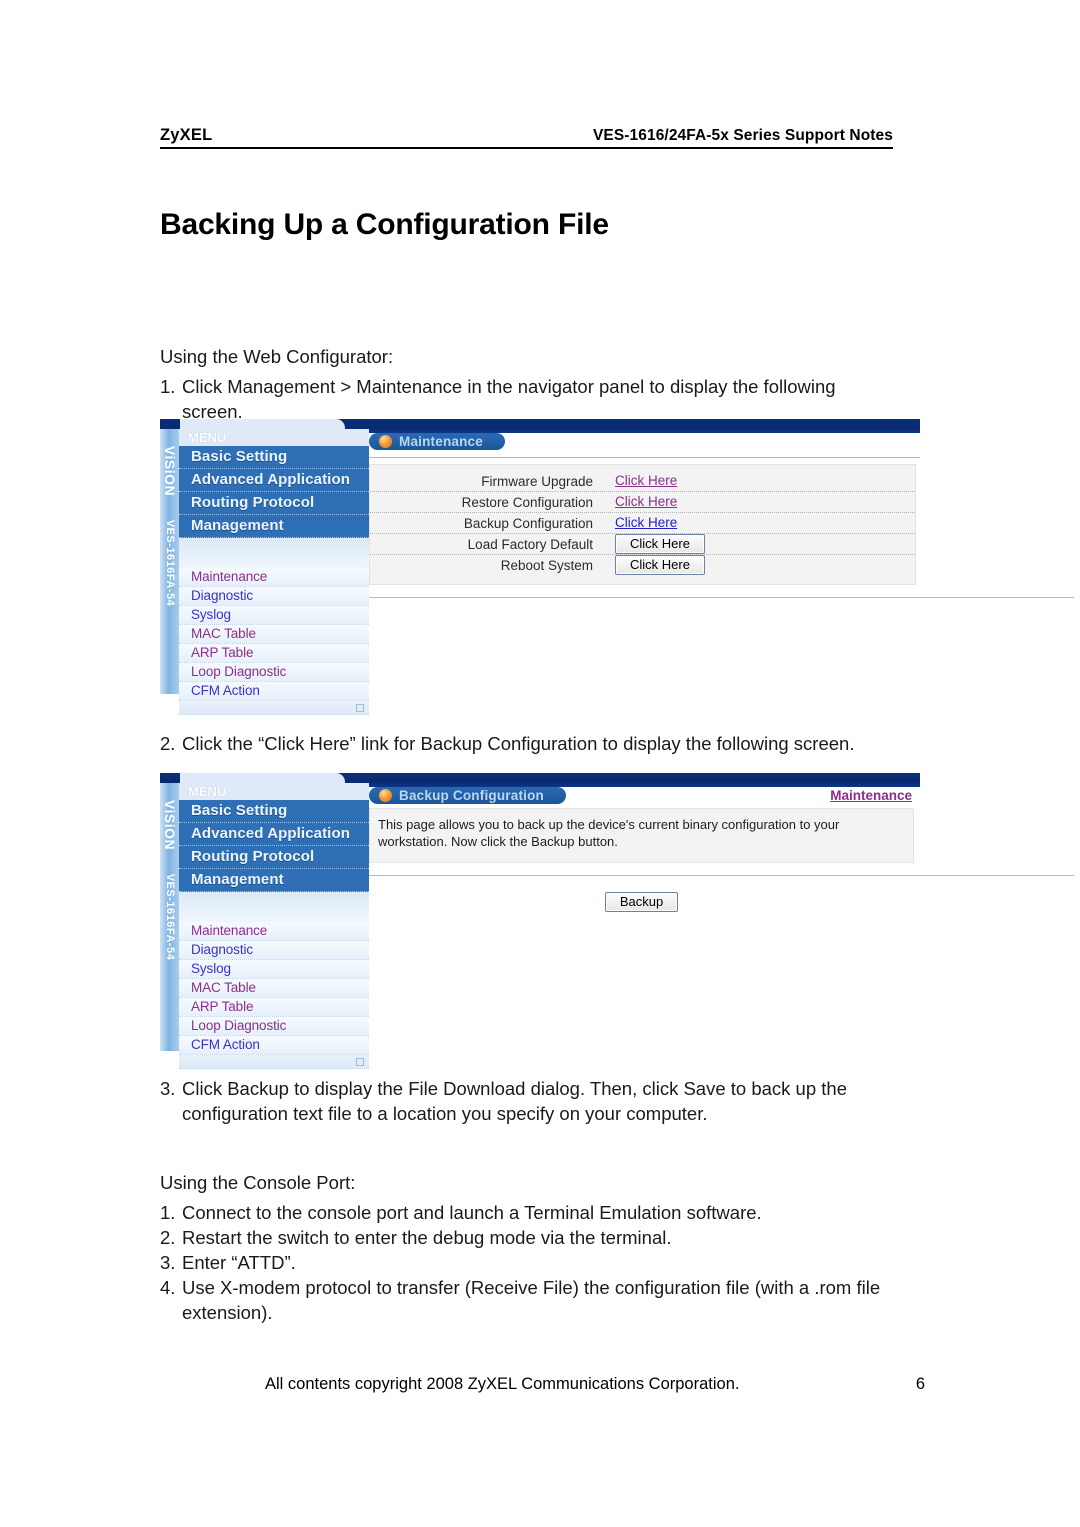  I want to click on table-row: Backup Configuration Click Here, so click(642, 523).